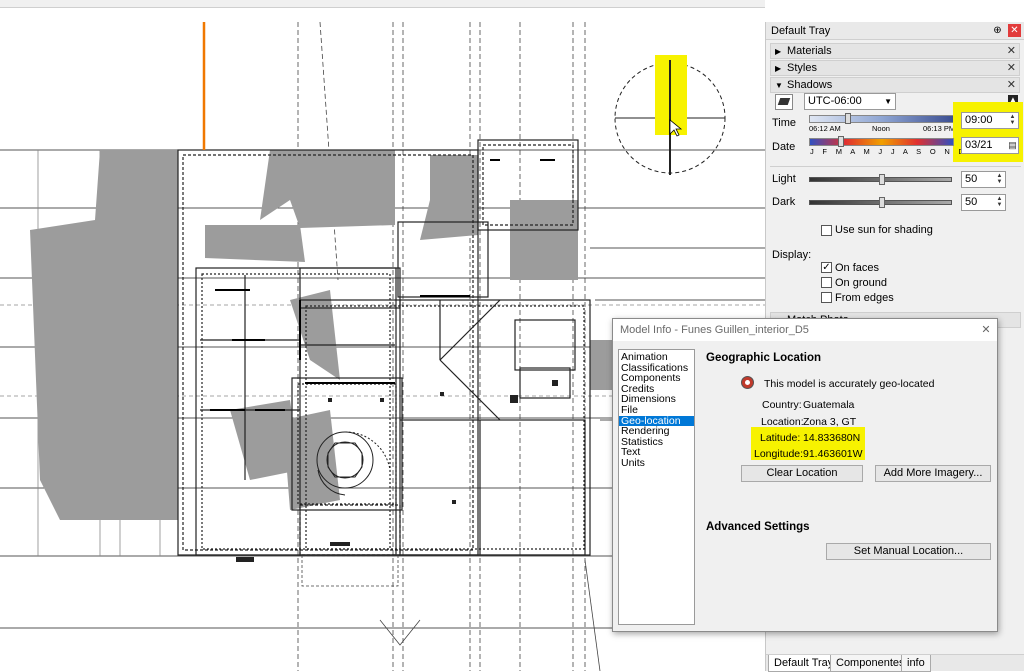  What do you see at coordinates (849, 384) in the screenshot?
I see `geo-status-text: This model is accurately geo-located` at bounding box center [849, 384].